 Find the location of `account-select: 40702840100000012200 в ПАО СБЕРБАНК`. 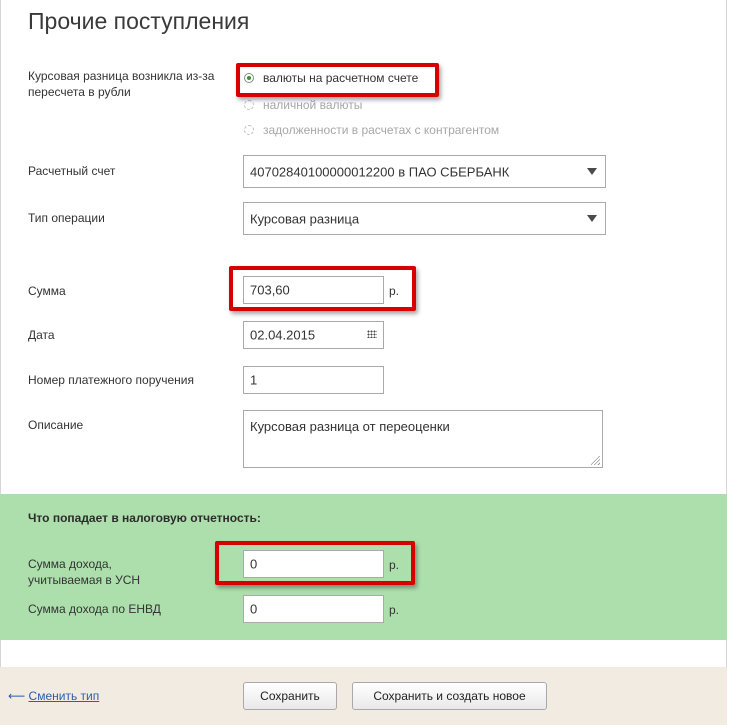

account-select: 40702840100000012200 в ПАО СБЕРБАНК is located at coordinates (424, 171).